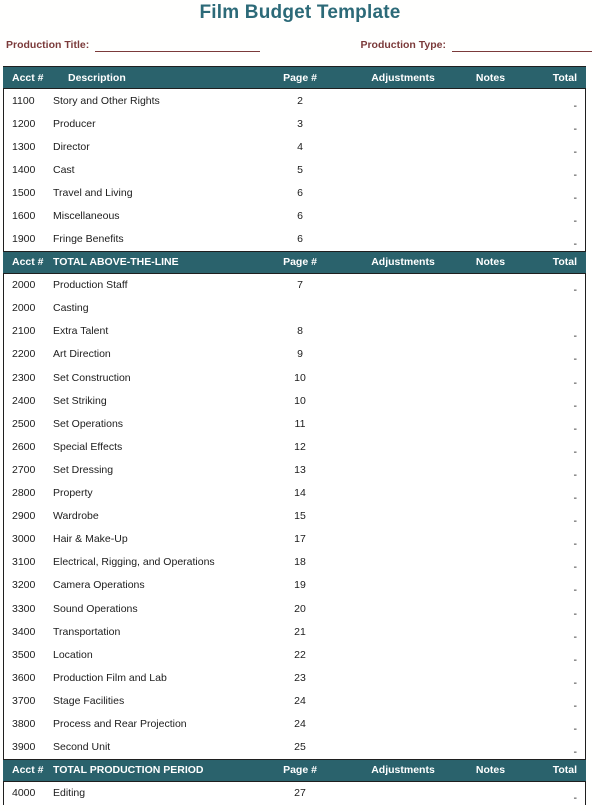  What do you see at coordinates (300, 677) in the screenshot?
I see `cell-page: 23` at bounding box center [300, 677].